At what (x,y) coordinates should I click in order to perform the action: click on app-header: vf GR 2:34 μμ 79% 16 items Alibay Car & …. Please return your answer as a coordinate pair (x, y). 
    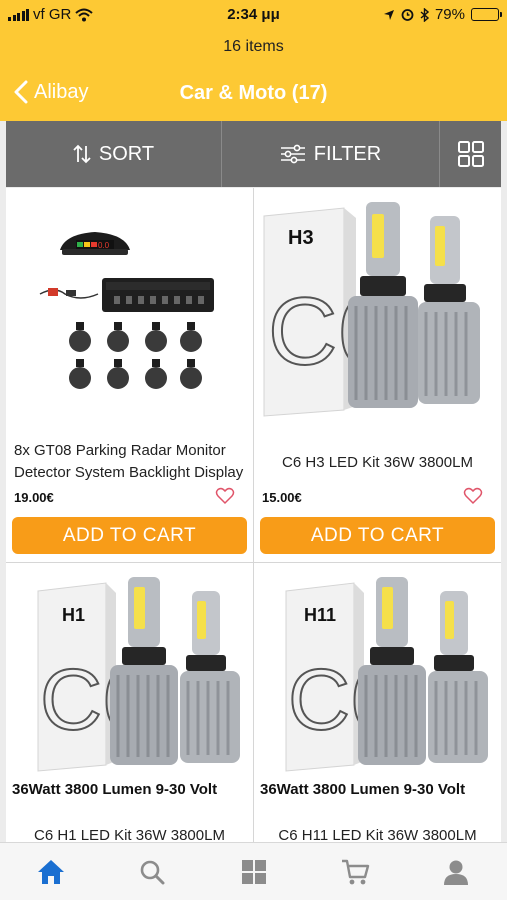
    Looking at the image, I should click on (253, 60).